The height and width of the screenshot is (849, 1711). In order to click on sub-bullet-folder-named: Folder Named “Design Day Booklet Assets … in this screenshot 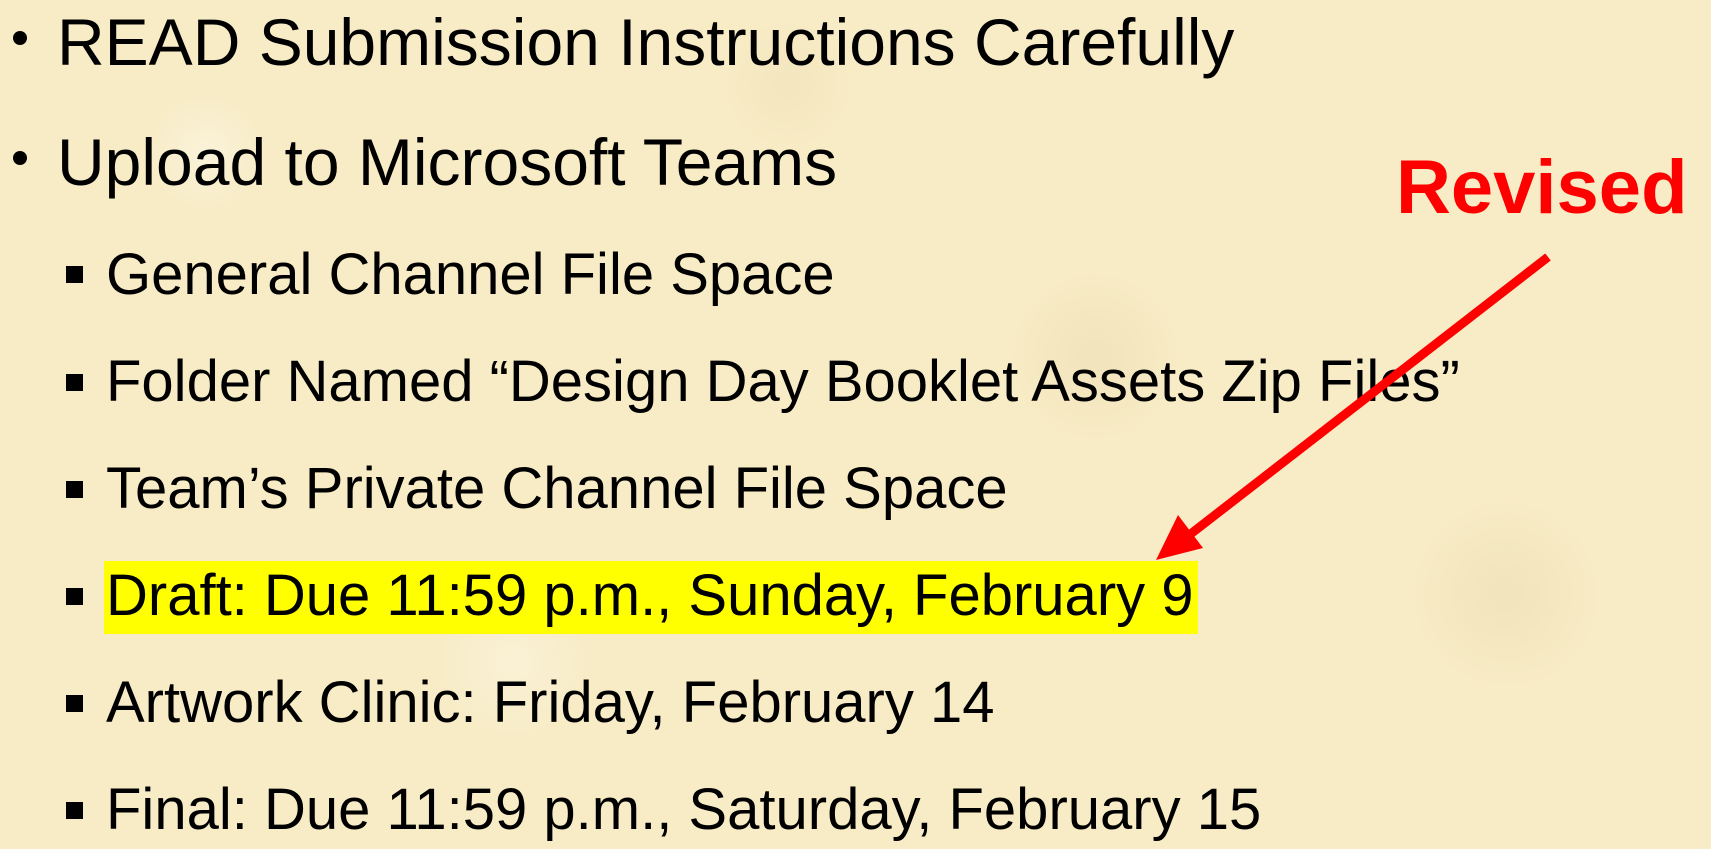, I will do `click(783, 381)`.